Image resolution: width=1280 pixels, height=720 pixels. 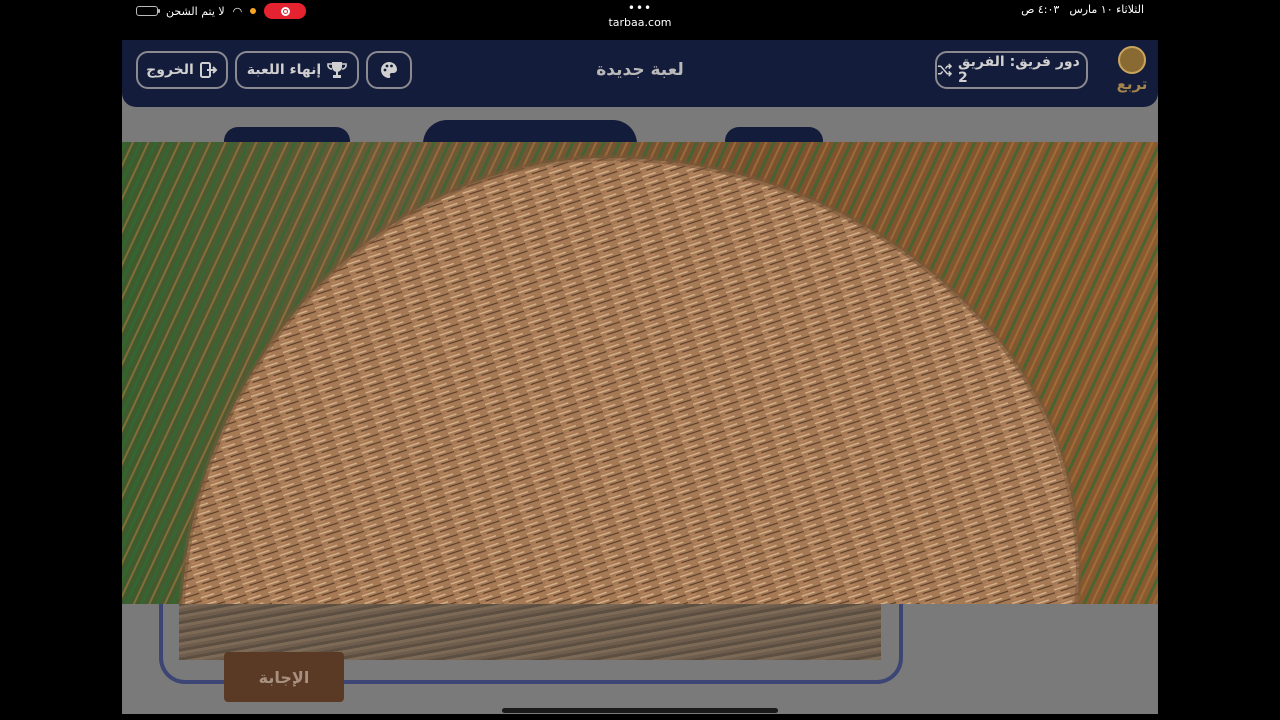 I want to click on status-right: الثلاثاء ١٠ مارس ٤:٠٣ ص, so click(x=1082, y=9).